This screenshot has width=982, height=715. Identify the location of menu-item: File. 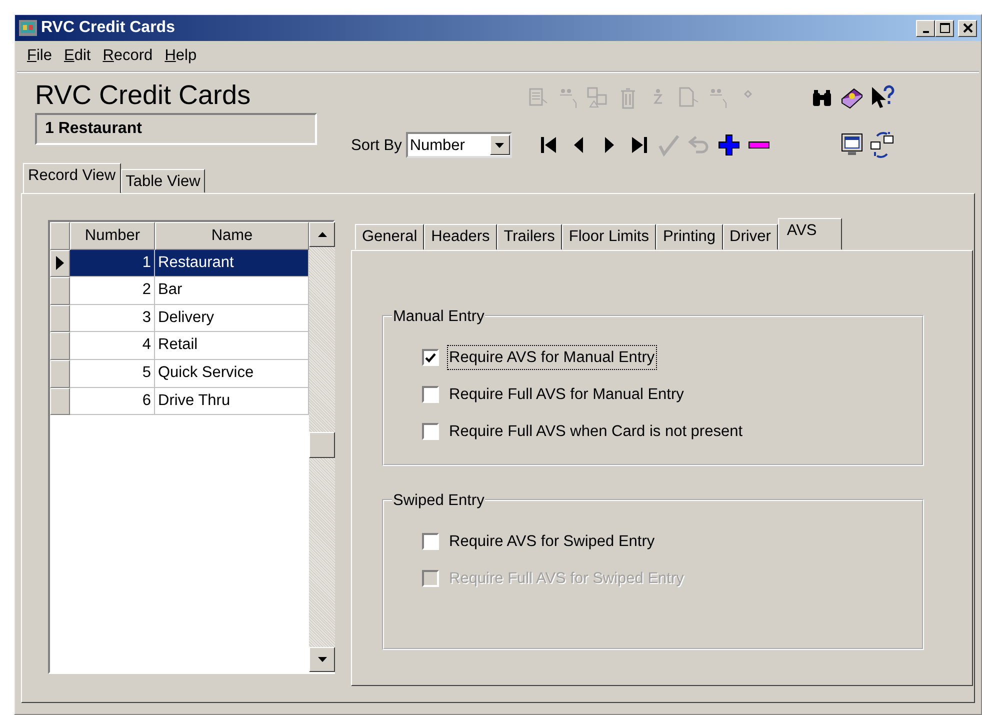
(39, 56).